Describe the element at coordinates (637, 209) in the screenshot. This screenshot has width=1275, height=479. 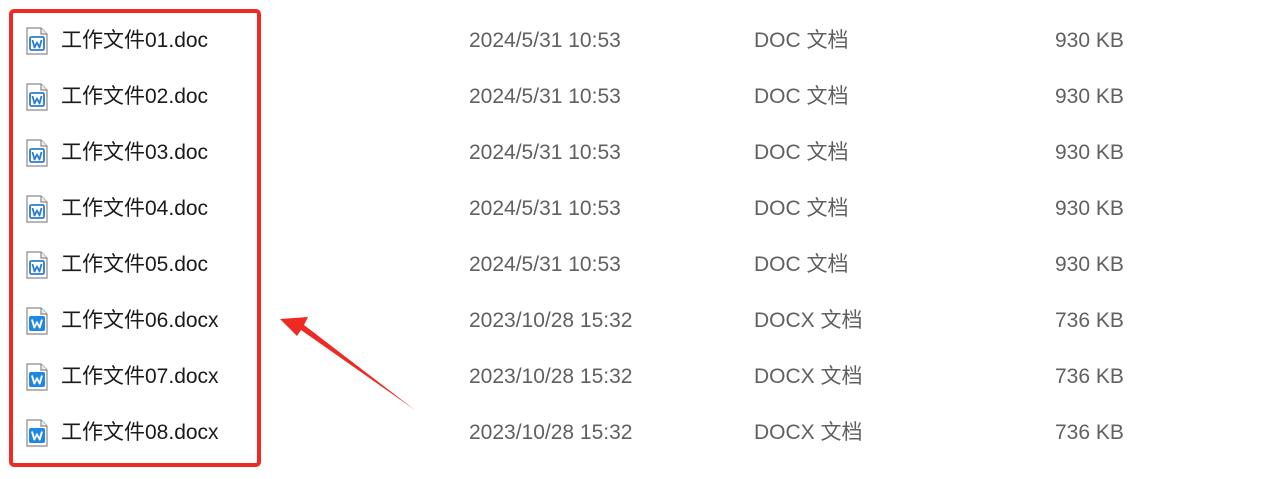
I see `file-row: 工作文件04.doc 2024/5/31 10:53 DOC 文档 930 KB` at that location.